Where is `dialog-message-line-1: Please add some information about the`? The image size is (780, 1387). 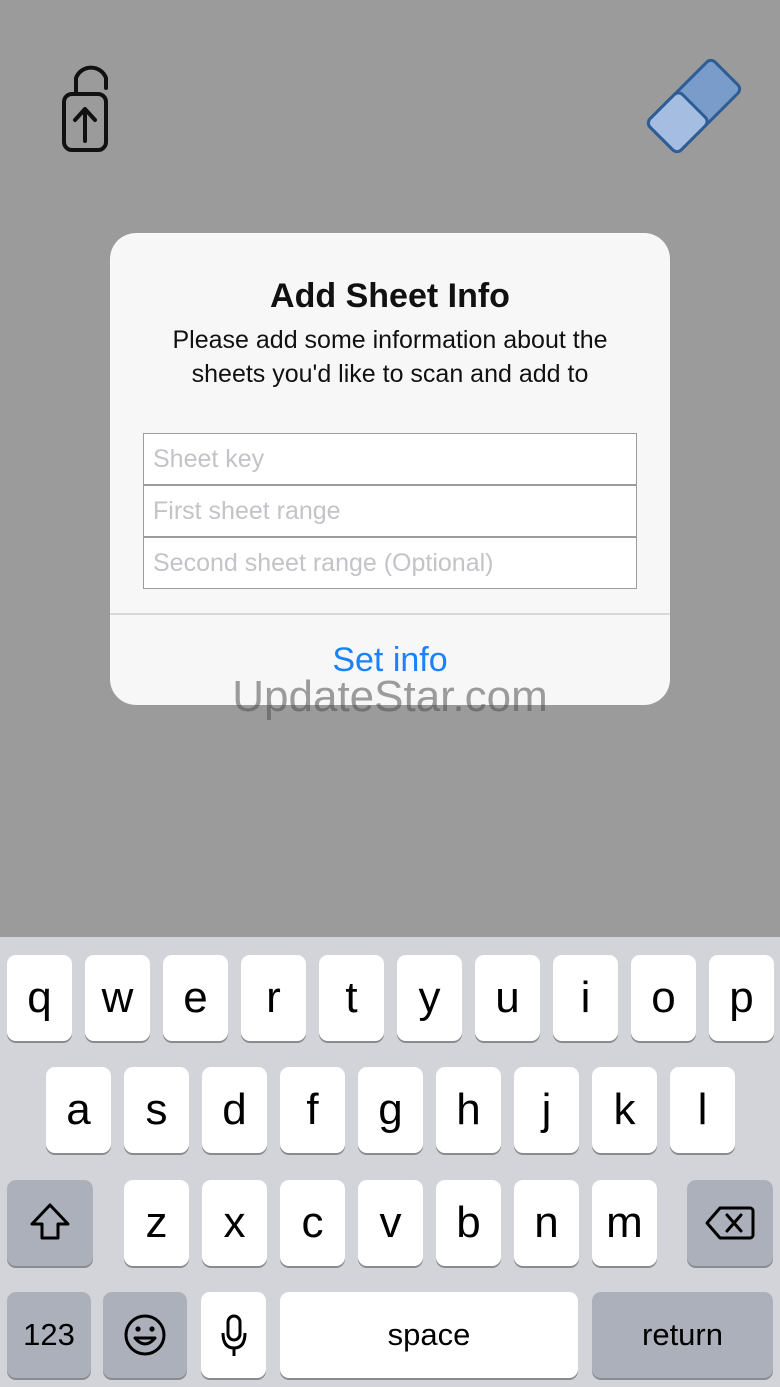 dialog-message-line-1: Please add some information about the is located at coordinates (390, 340).